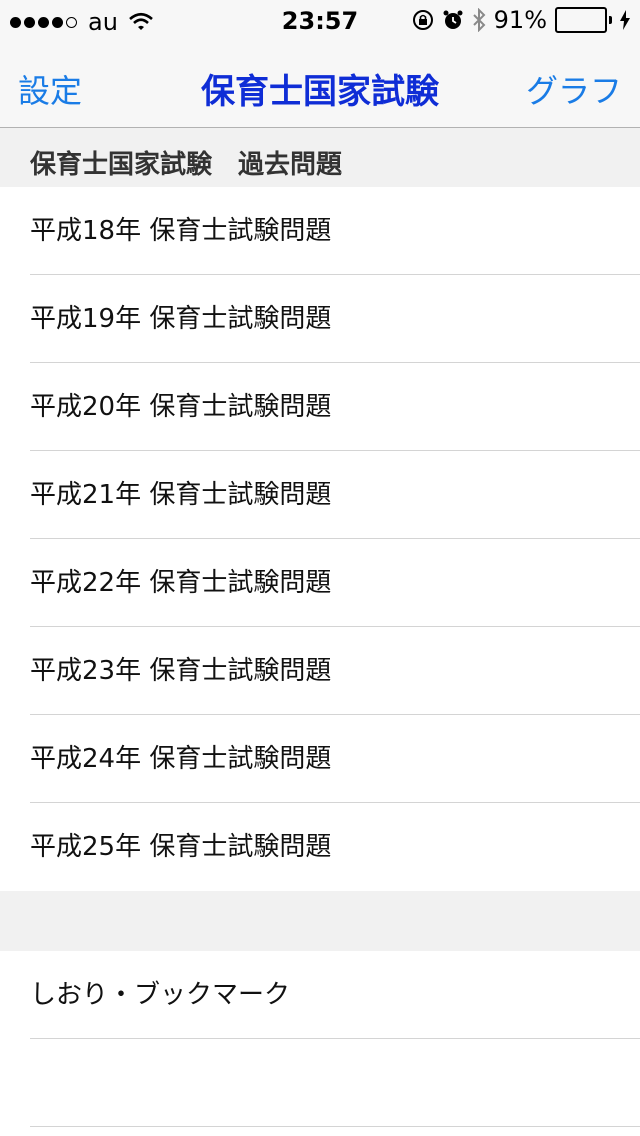 Image resolution: width=640 pixels, height=1136 pixels. Describe the element at coordinates (320, 20) in the screenshot. I see `status-bar: au 23:57 91%` at that location.